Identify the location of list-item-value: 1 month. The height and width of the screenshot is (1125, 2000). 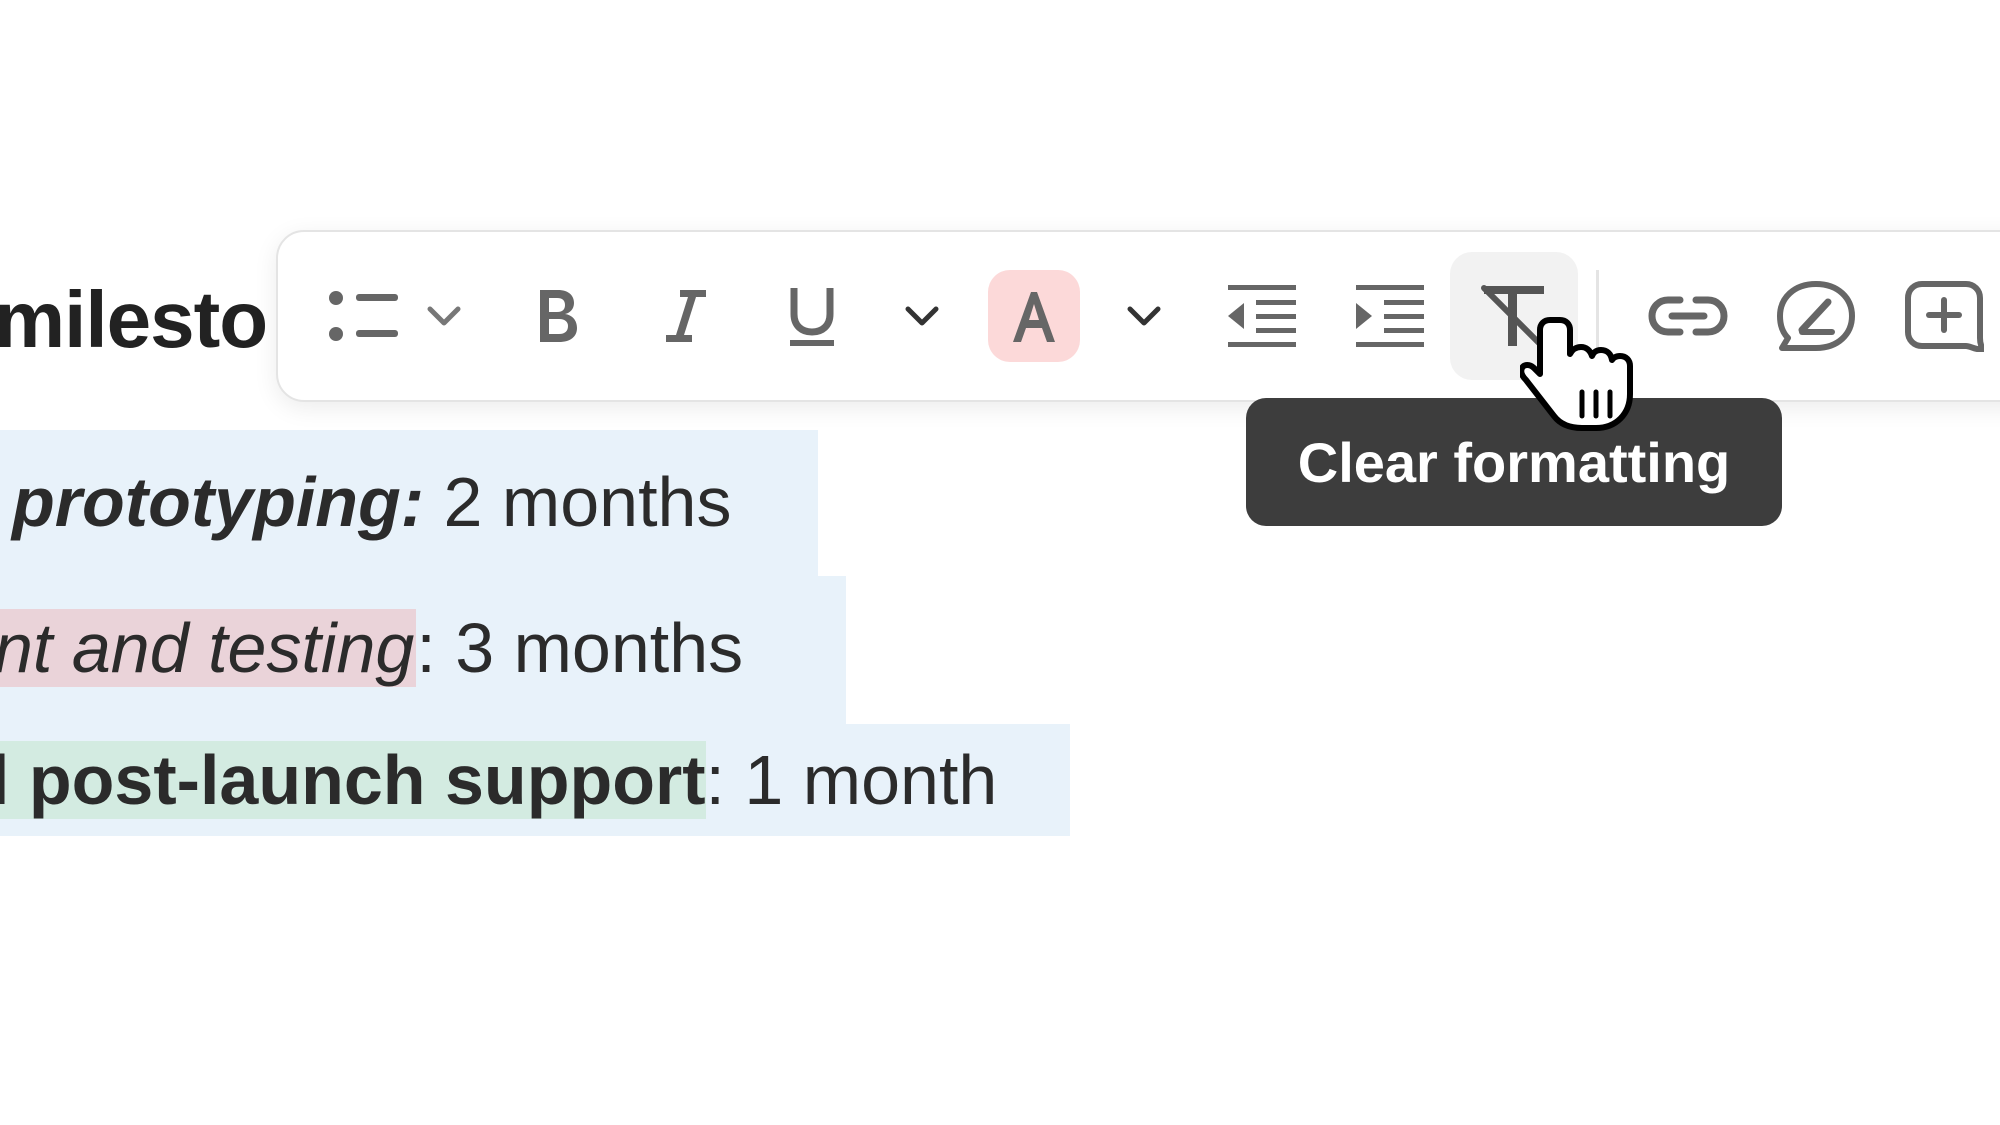
(861, 780).